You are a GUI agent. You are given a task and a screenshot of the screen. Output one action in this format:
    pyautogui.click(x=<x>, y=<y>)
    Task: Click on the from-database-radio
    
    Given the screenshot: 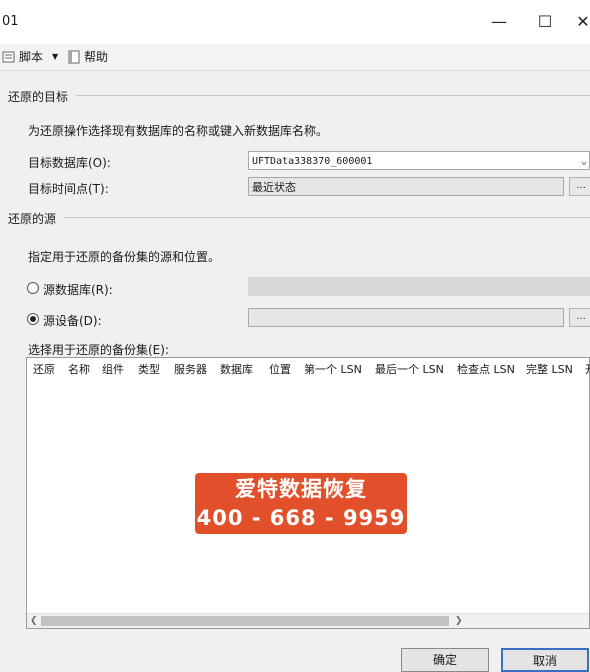 What is the action you would take?
    pyautogui.click(x=33, y=288)
    